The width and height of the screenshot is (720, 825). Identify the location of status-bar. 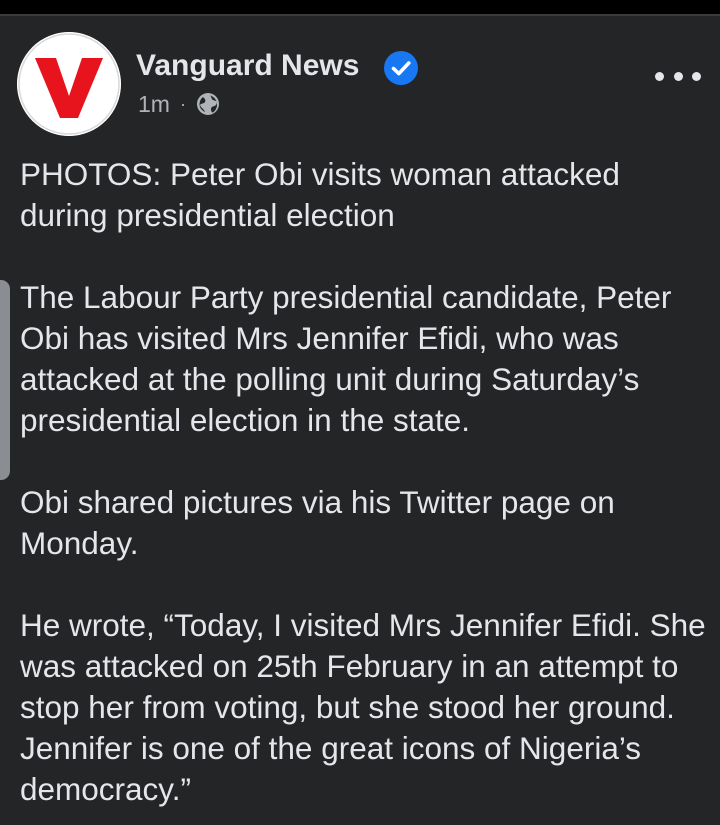
(360, 7).